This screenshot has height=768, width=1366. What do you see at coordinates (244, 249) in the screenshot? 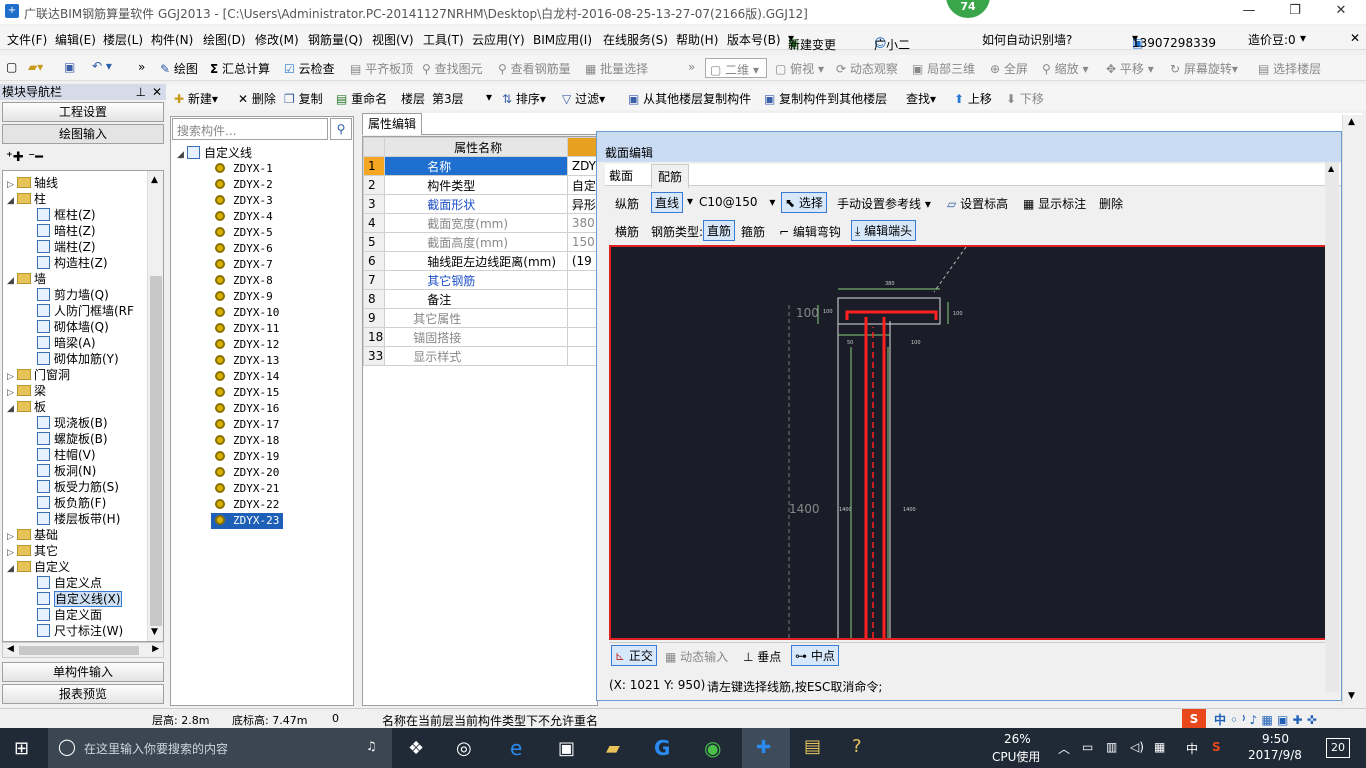
I see `component-item: ZDYX-6` at bounding box center [244, 249].